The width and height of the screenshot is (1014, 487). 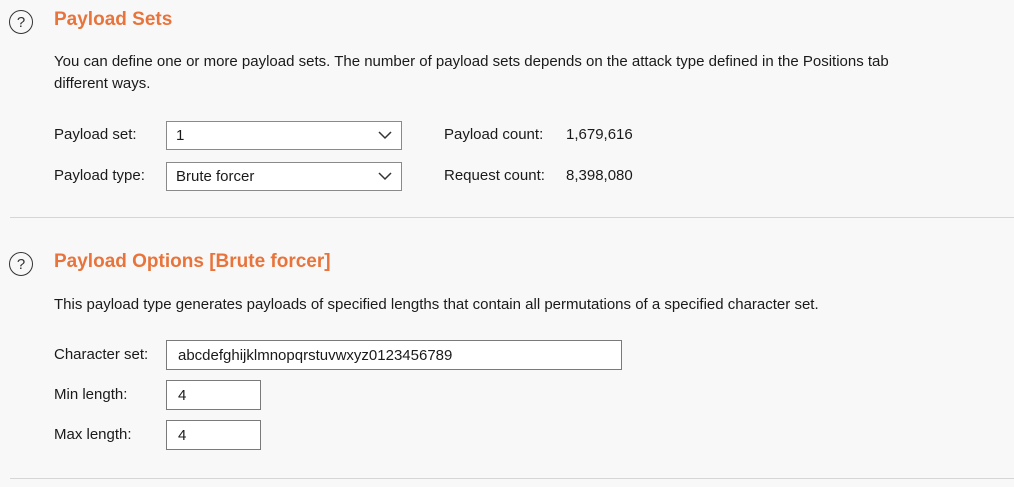 What do you see at coordinates (494, 175) in the screenshot?
I see `request-count-label: Request count:` at bounding box center [494, 175].